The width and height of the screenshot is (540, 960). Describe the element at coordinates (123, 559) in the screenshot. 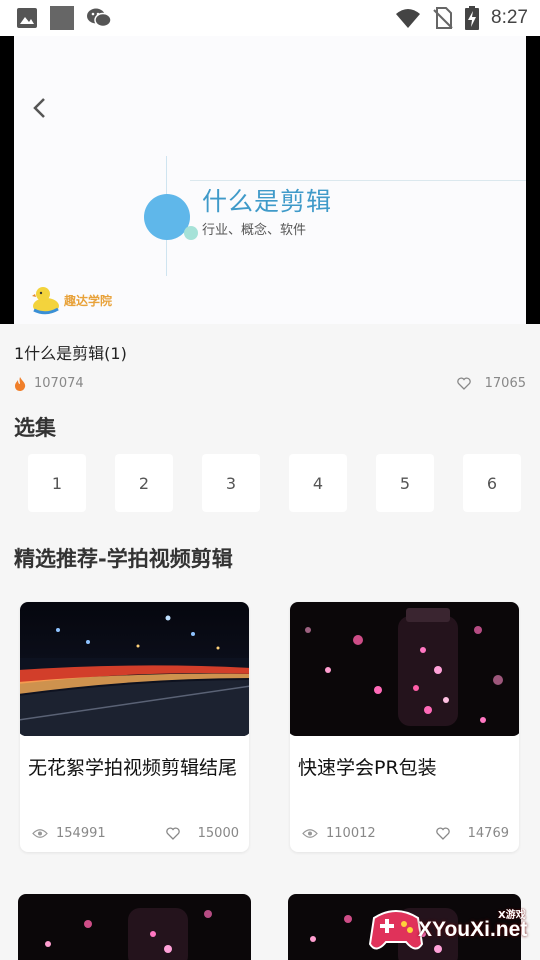

I see `recommend-section-title: 精选推荐-学拍视频剪辑` at that location.